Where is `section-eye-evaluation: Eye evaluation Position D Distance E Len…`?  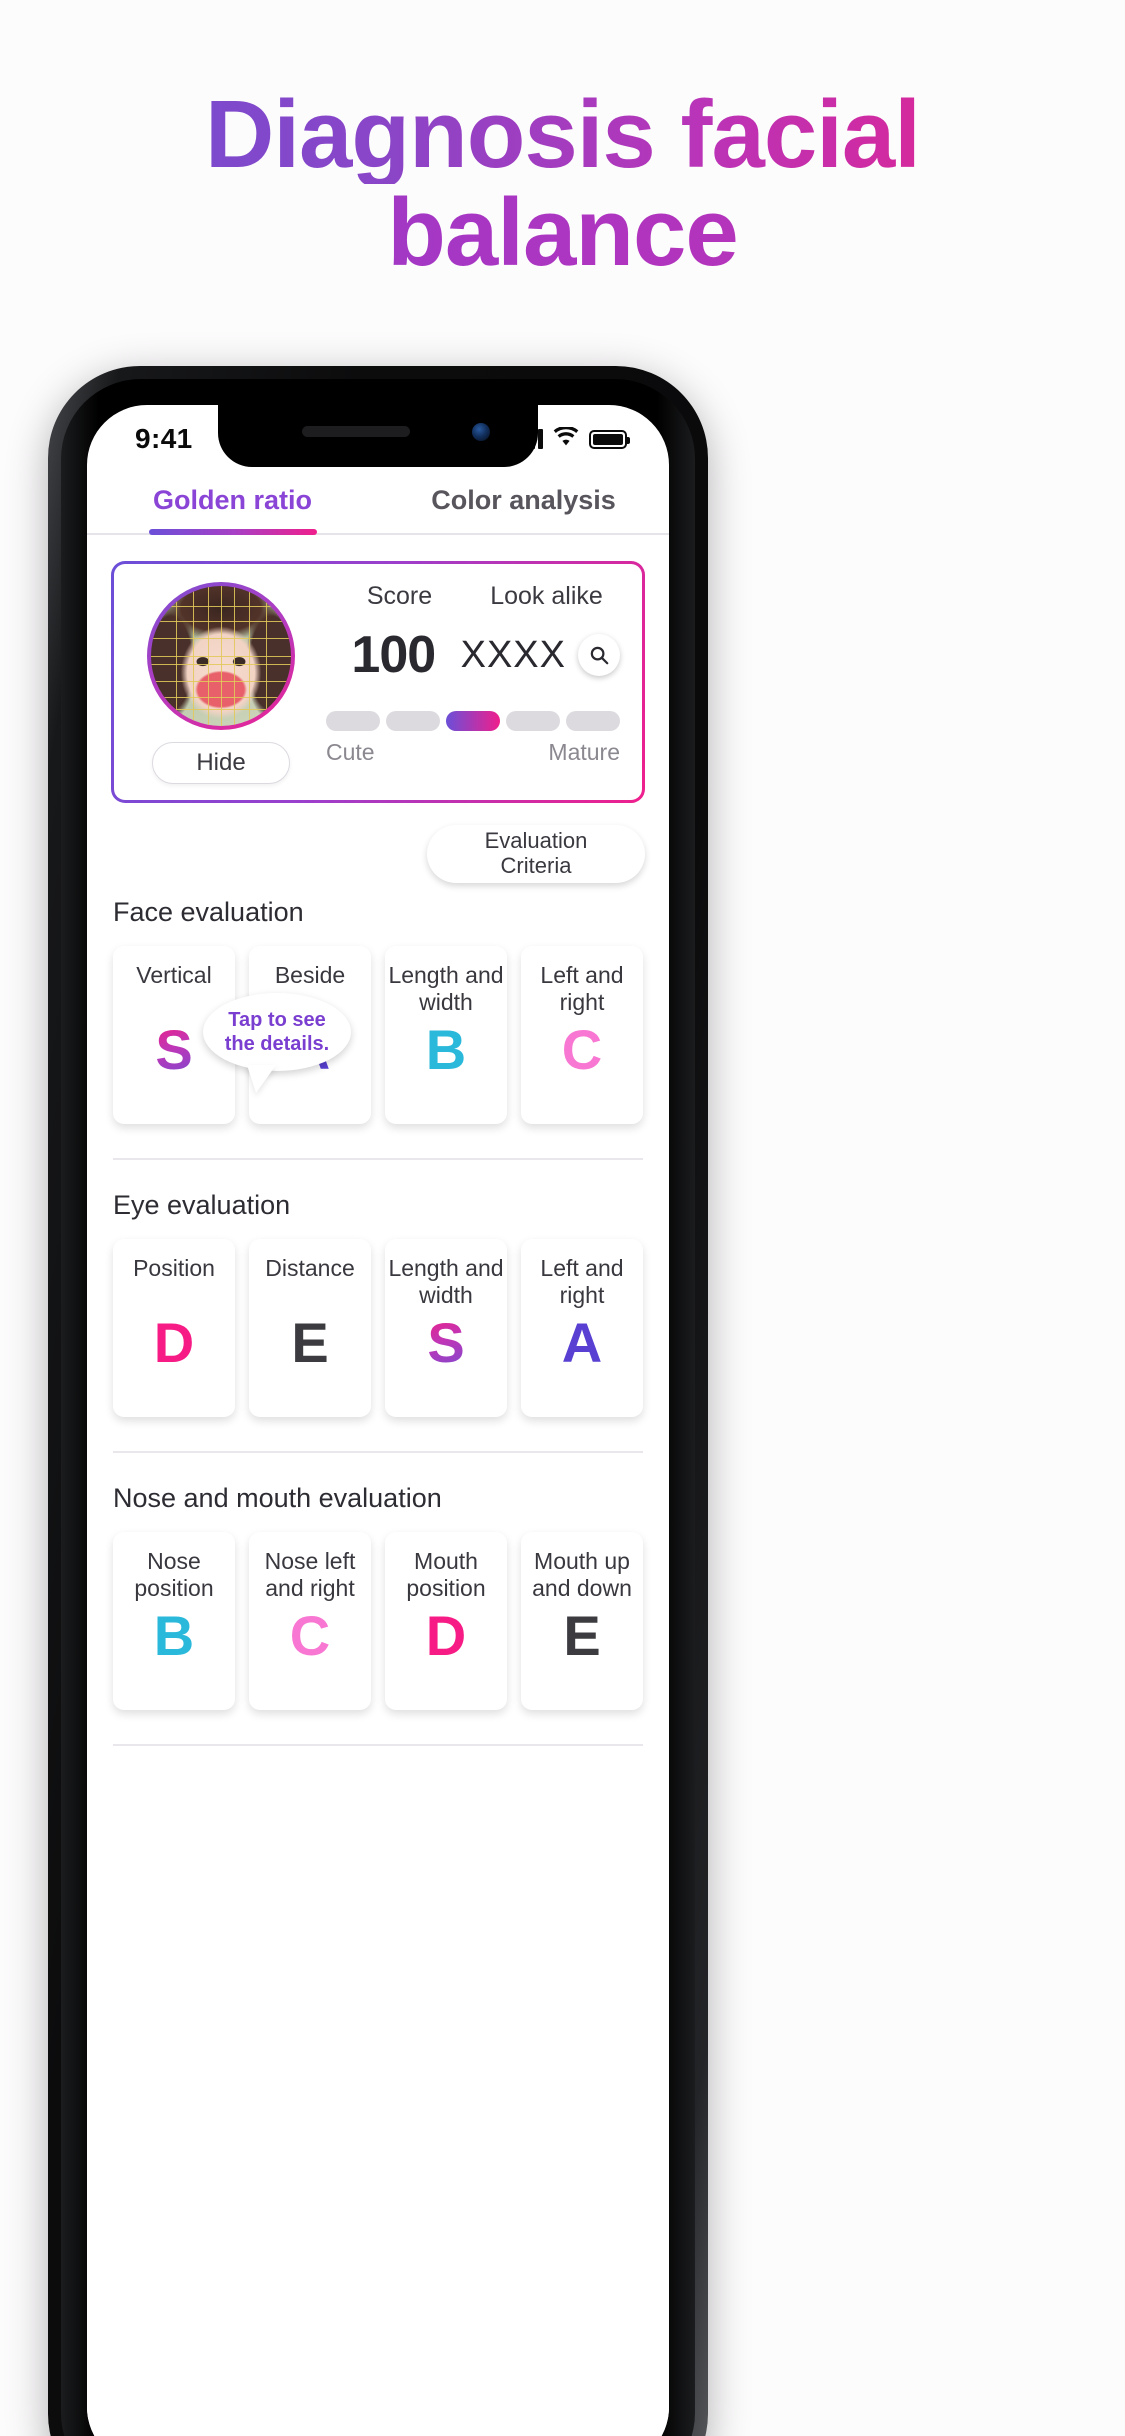
section-eye-evaluation: Eye evaluation Position D Distance E Len… is located at coordinates (378, 1303).